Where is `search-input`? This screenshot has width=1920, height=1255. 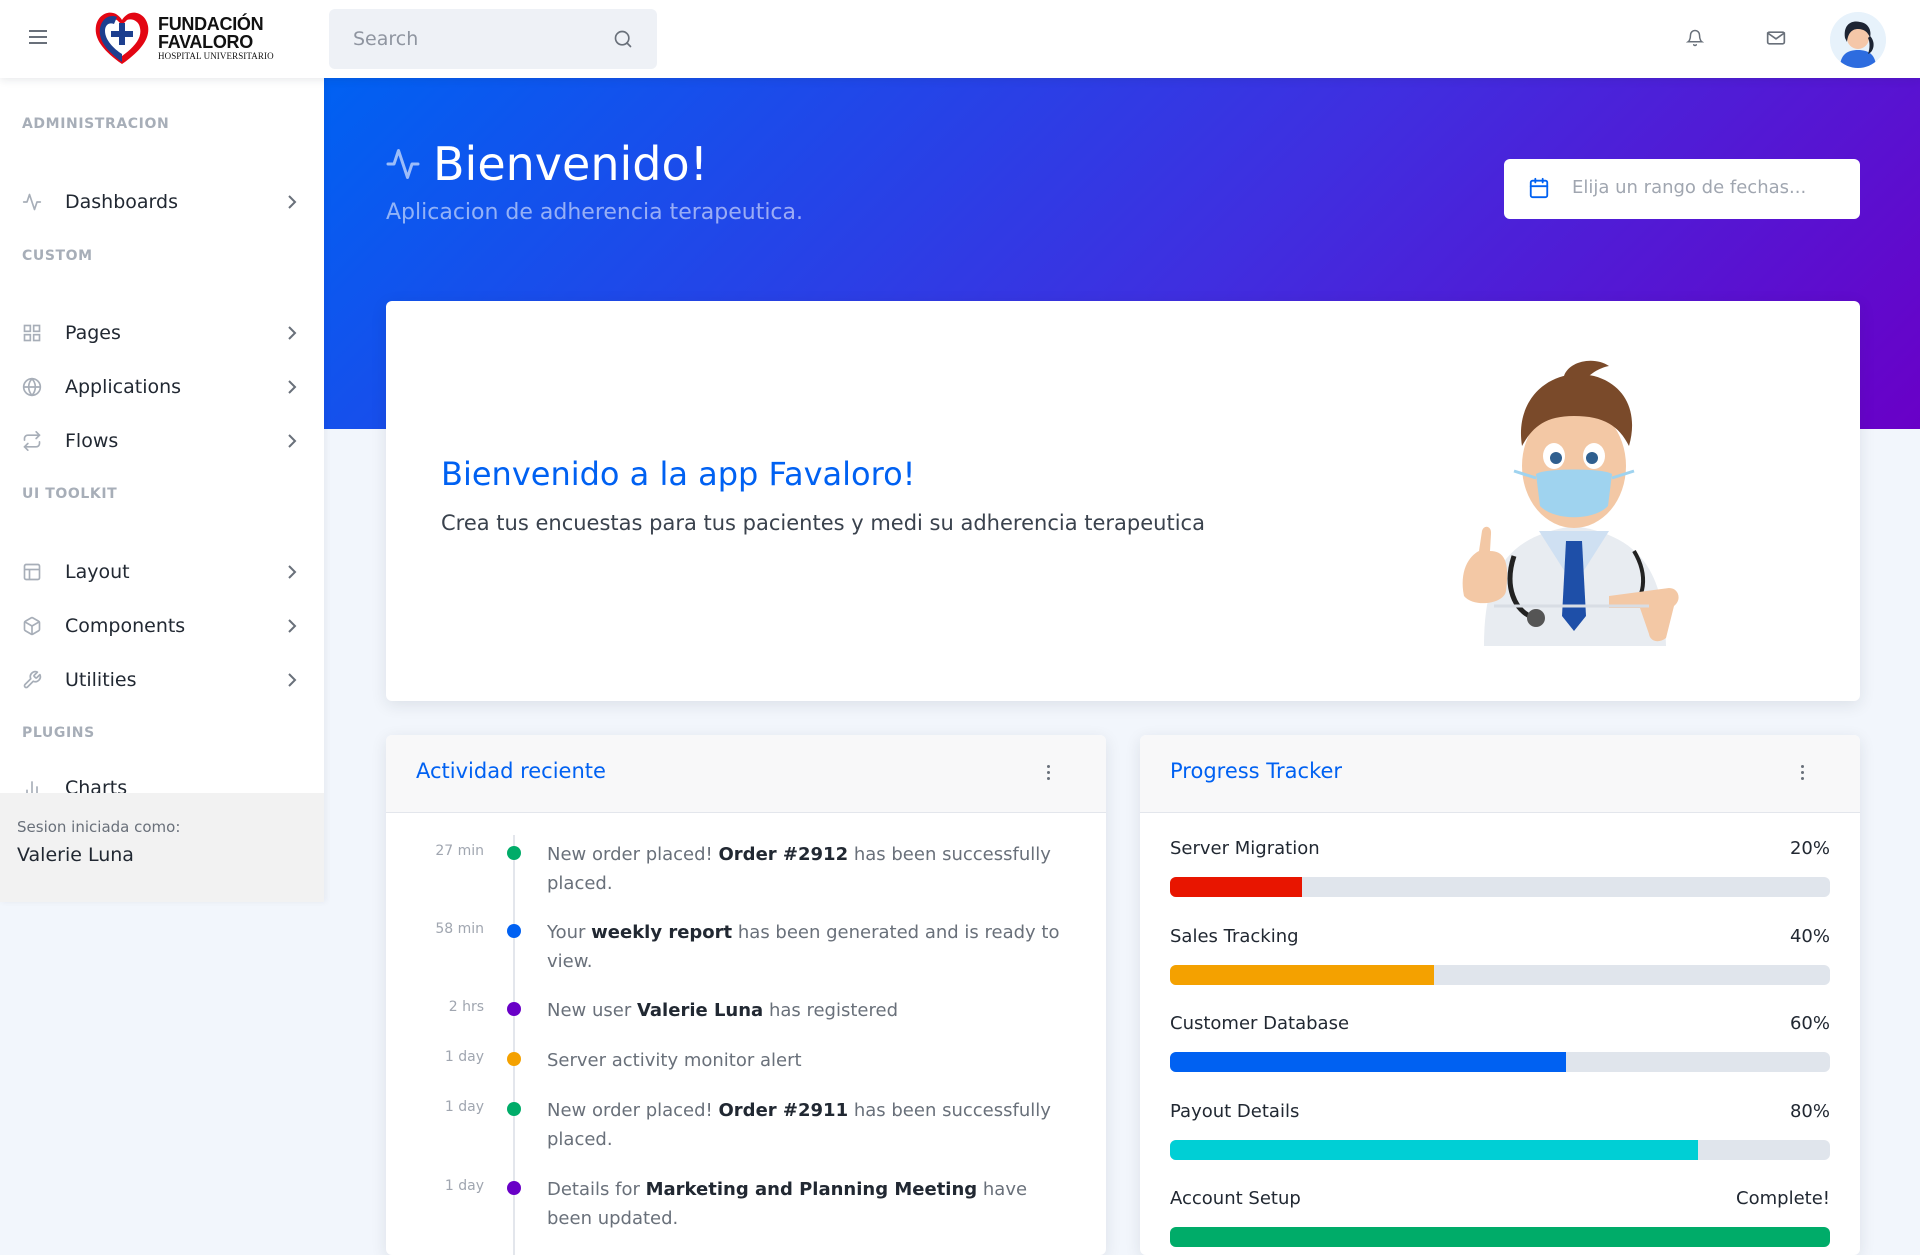
search-input is located at coordinates (493, 39).